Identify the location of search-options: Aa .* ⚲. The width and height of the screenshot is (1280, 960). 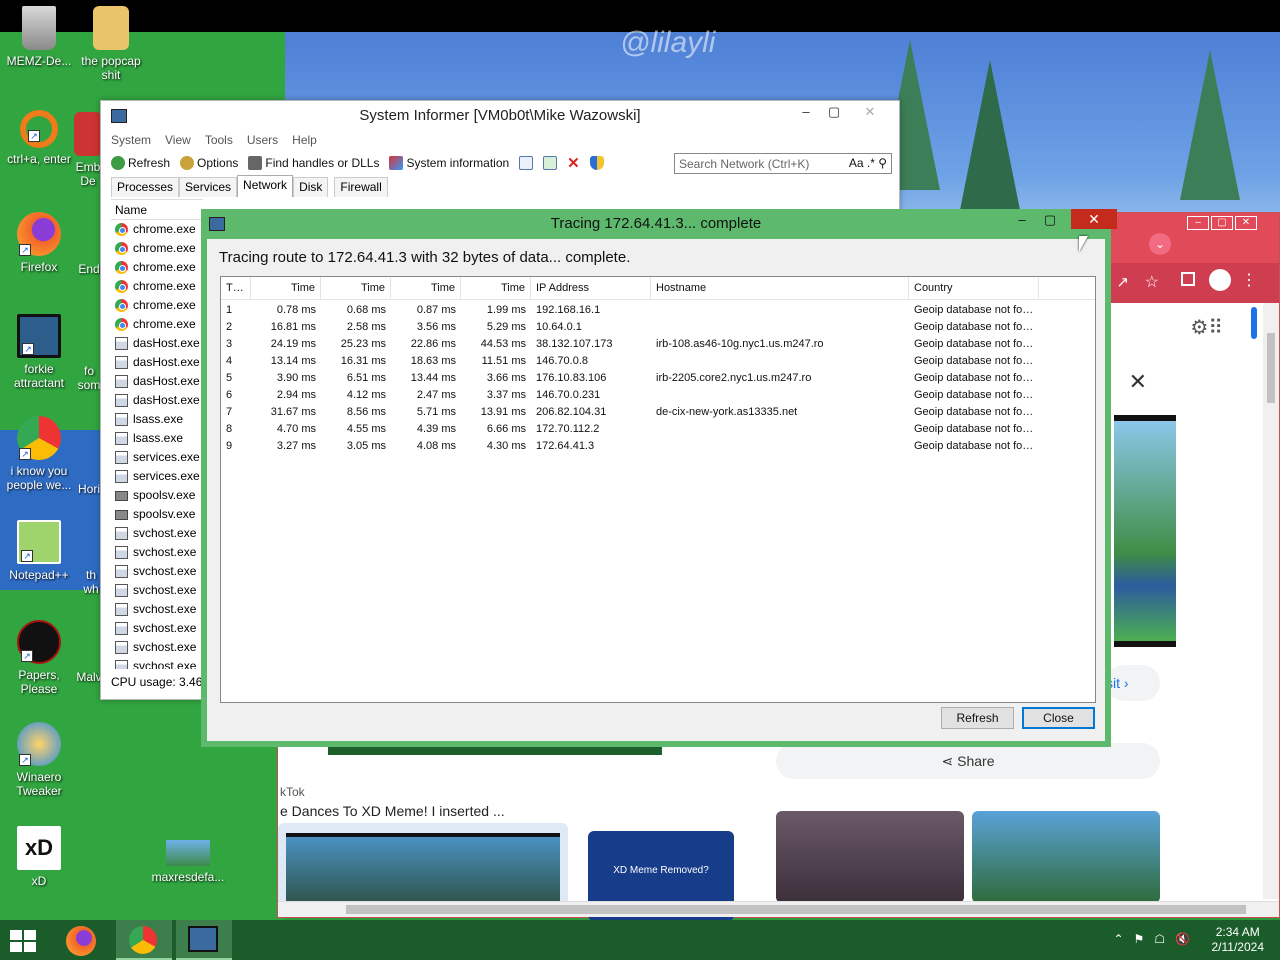
(868, 163).